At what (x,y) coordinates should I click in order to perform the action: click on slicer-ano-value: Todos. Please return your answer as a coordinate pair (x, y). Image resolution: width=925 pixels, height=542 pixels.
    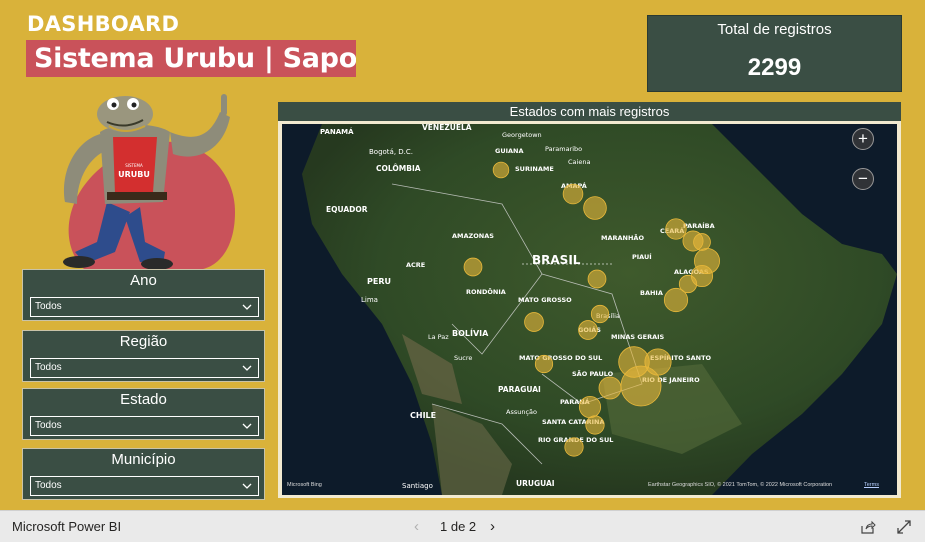
    Looking at the image, I should click on (48, 306).